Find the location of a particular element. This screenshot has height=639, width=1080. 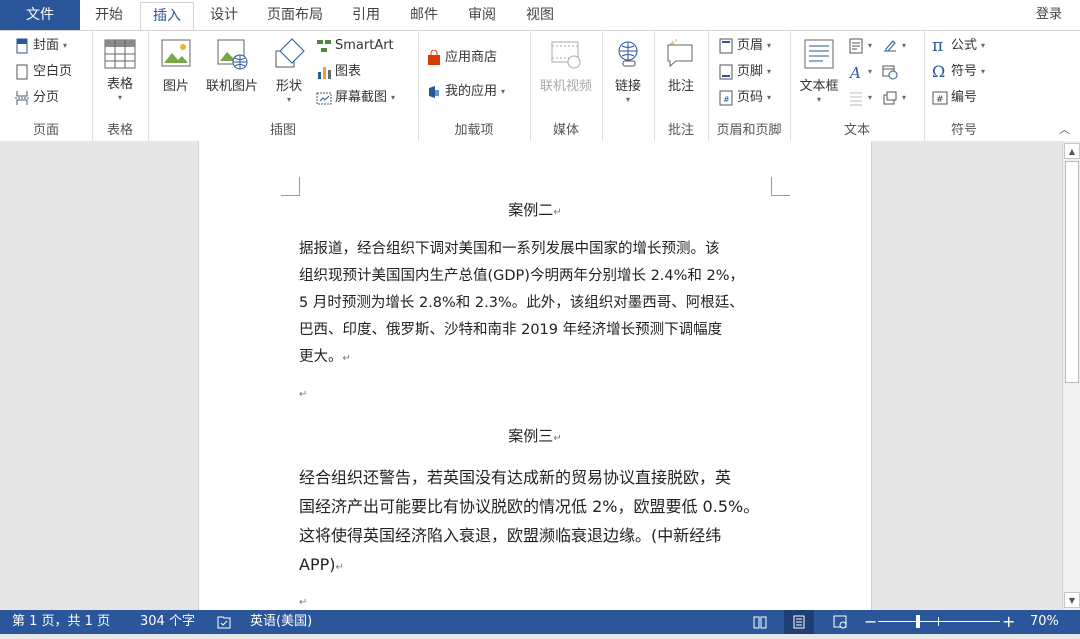

numbering-button: # 编号 is located at coordinates (954, 98).